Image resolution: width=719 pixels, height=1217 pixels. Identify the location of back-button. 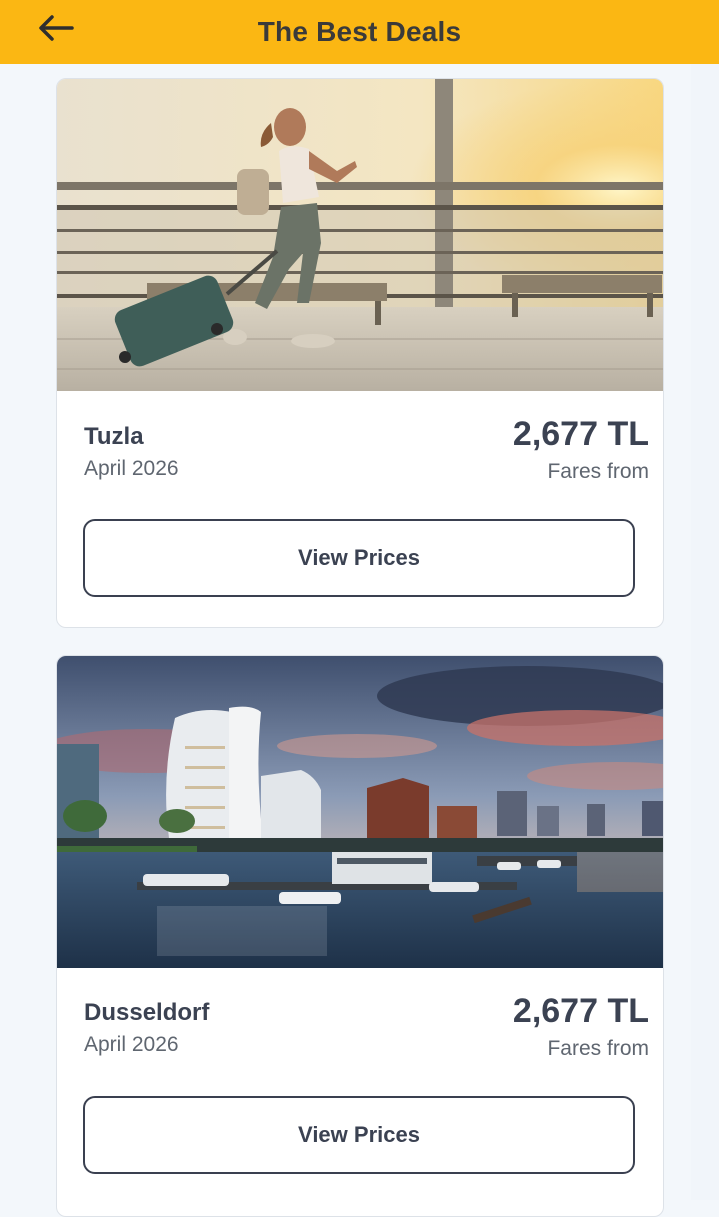
(56, 28).